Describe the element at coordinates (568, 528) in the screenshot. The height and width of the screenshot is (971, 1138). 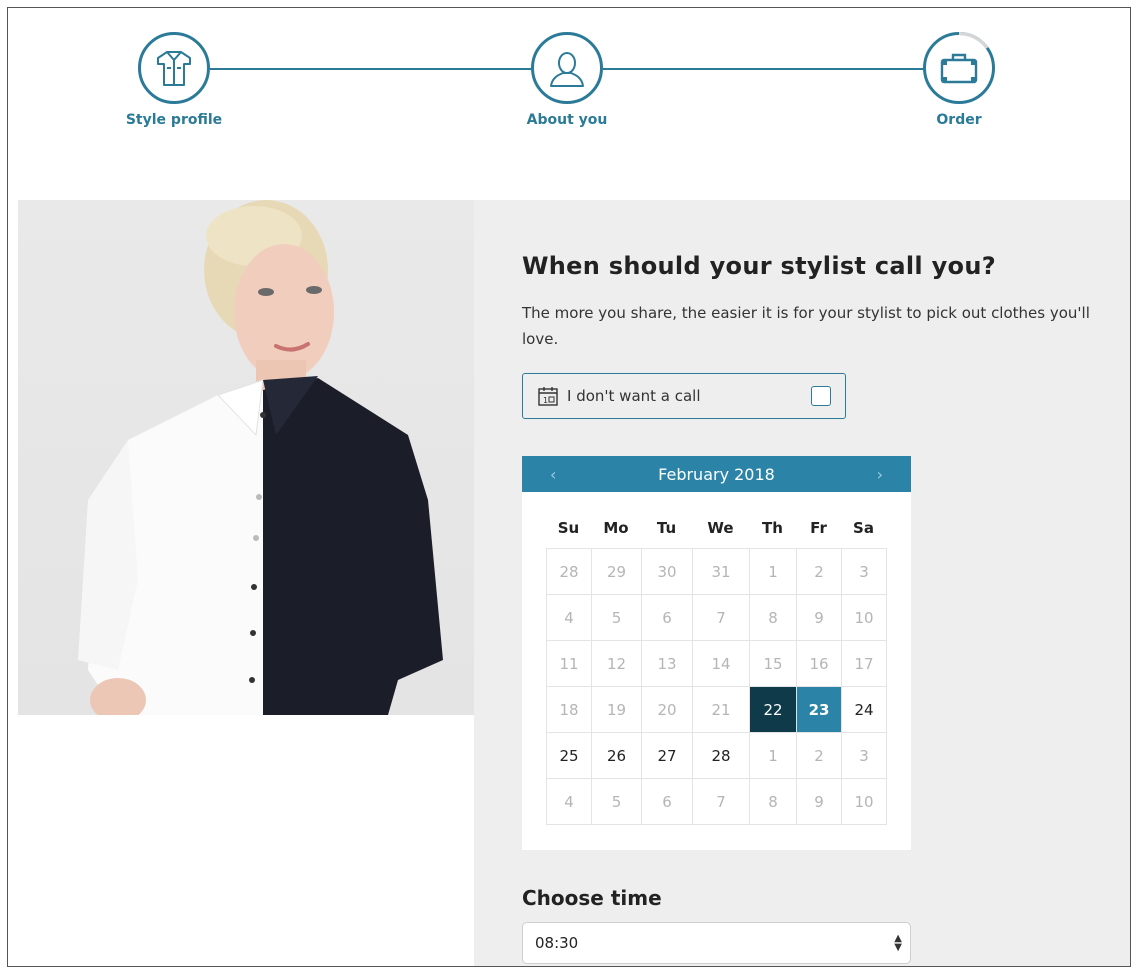
I see `weekday-label: Su` at that location.